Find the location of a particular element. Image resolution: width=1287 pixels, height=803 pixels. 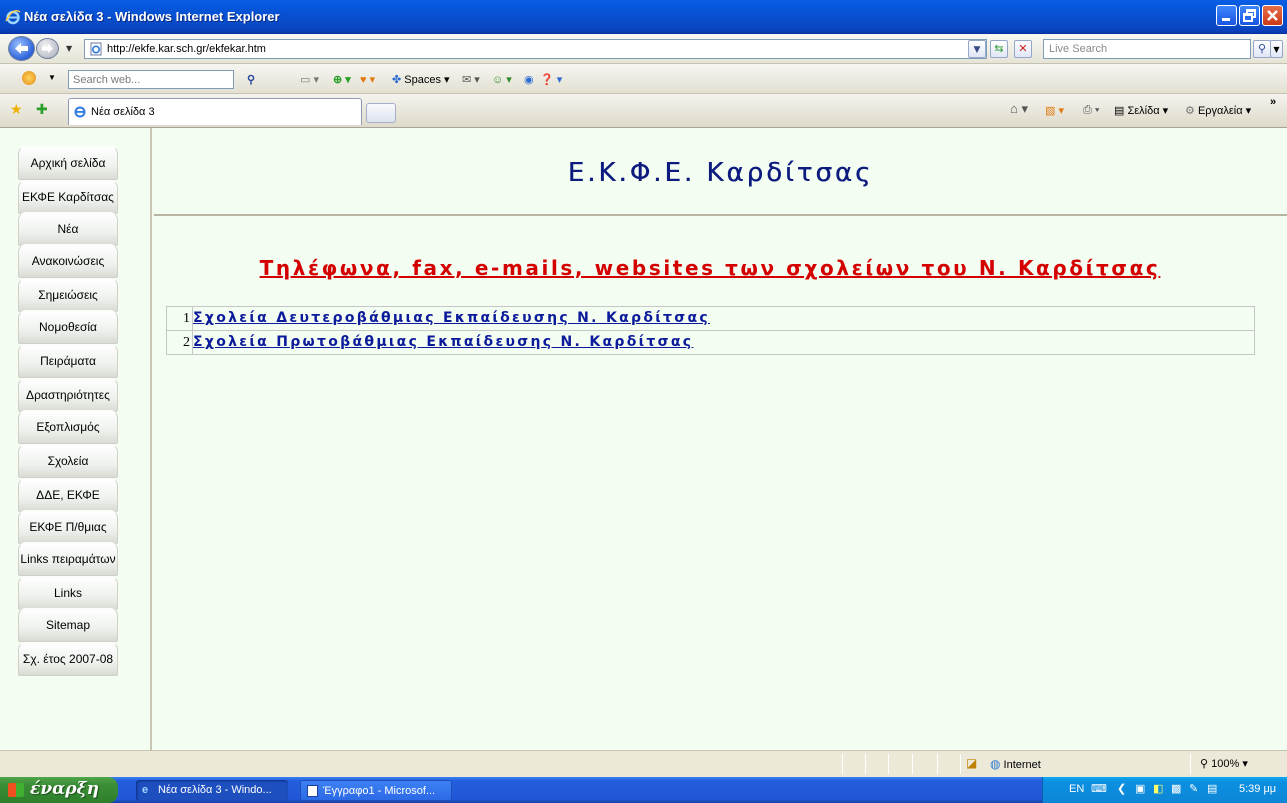

address-dropdown-button: ▼ is located at coordinates (977, 49).